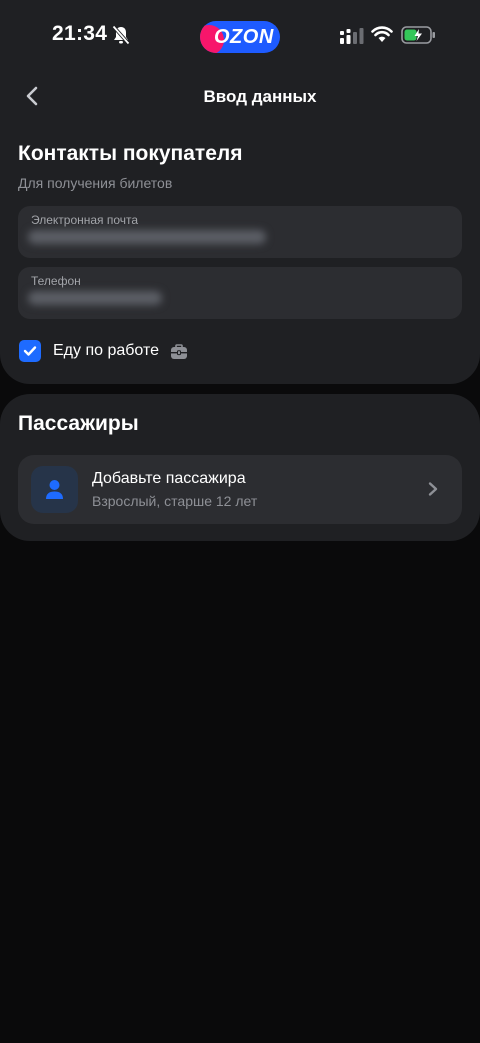  What do you see at coordinates (95, 298) in the screenshot?
I see `phone-field-value-redacted` at bounding box center [95, 298].